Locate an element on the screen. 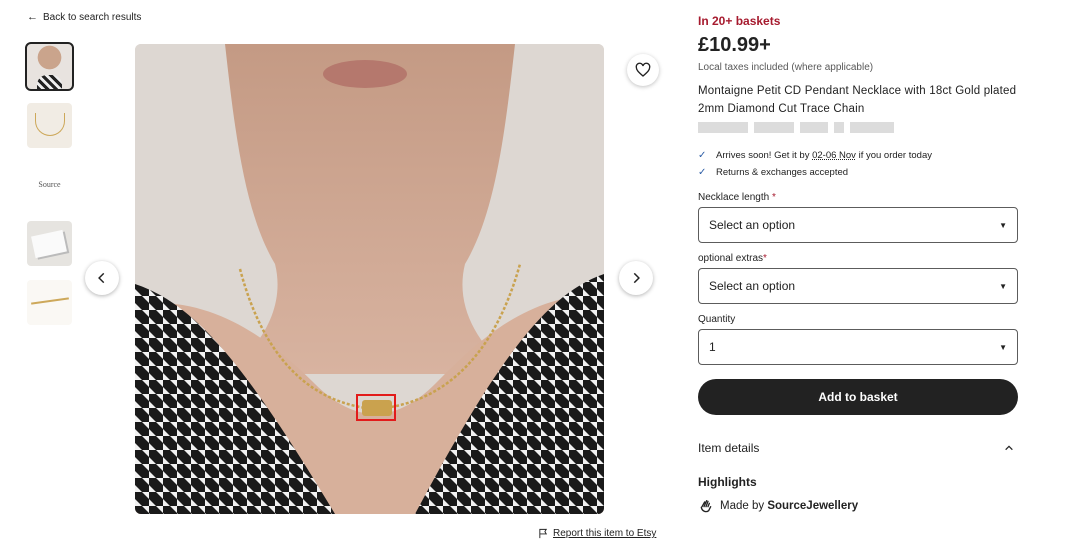 The image size is (1080, 544). back-to-search-link: ← Back to search results is located at coordinates (84, 17).